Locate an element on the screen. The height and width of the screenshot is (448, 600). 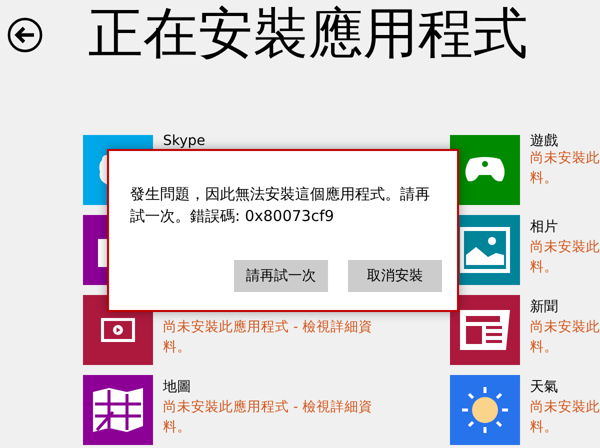
page-title: 正在安裝應用程式 is located at coordinates (308, 33).